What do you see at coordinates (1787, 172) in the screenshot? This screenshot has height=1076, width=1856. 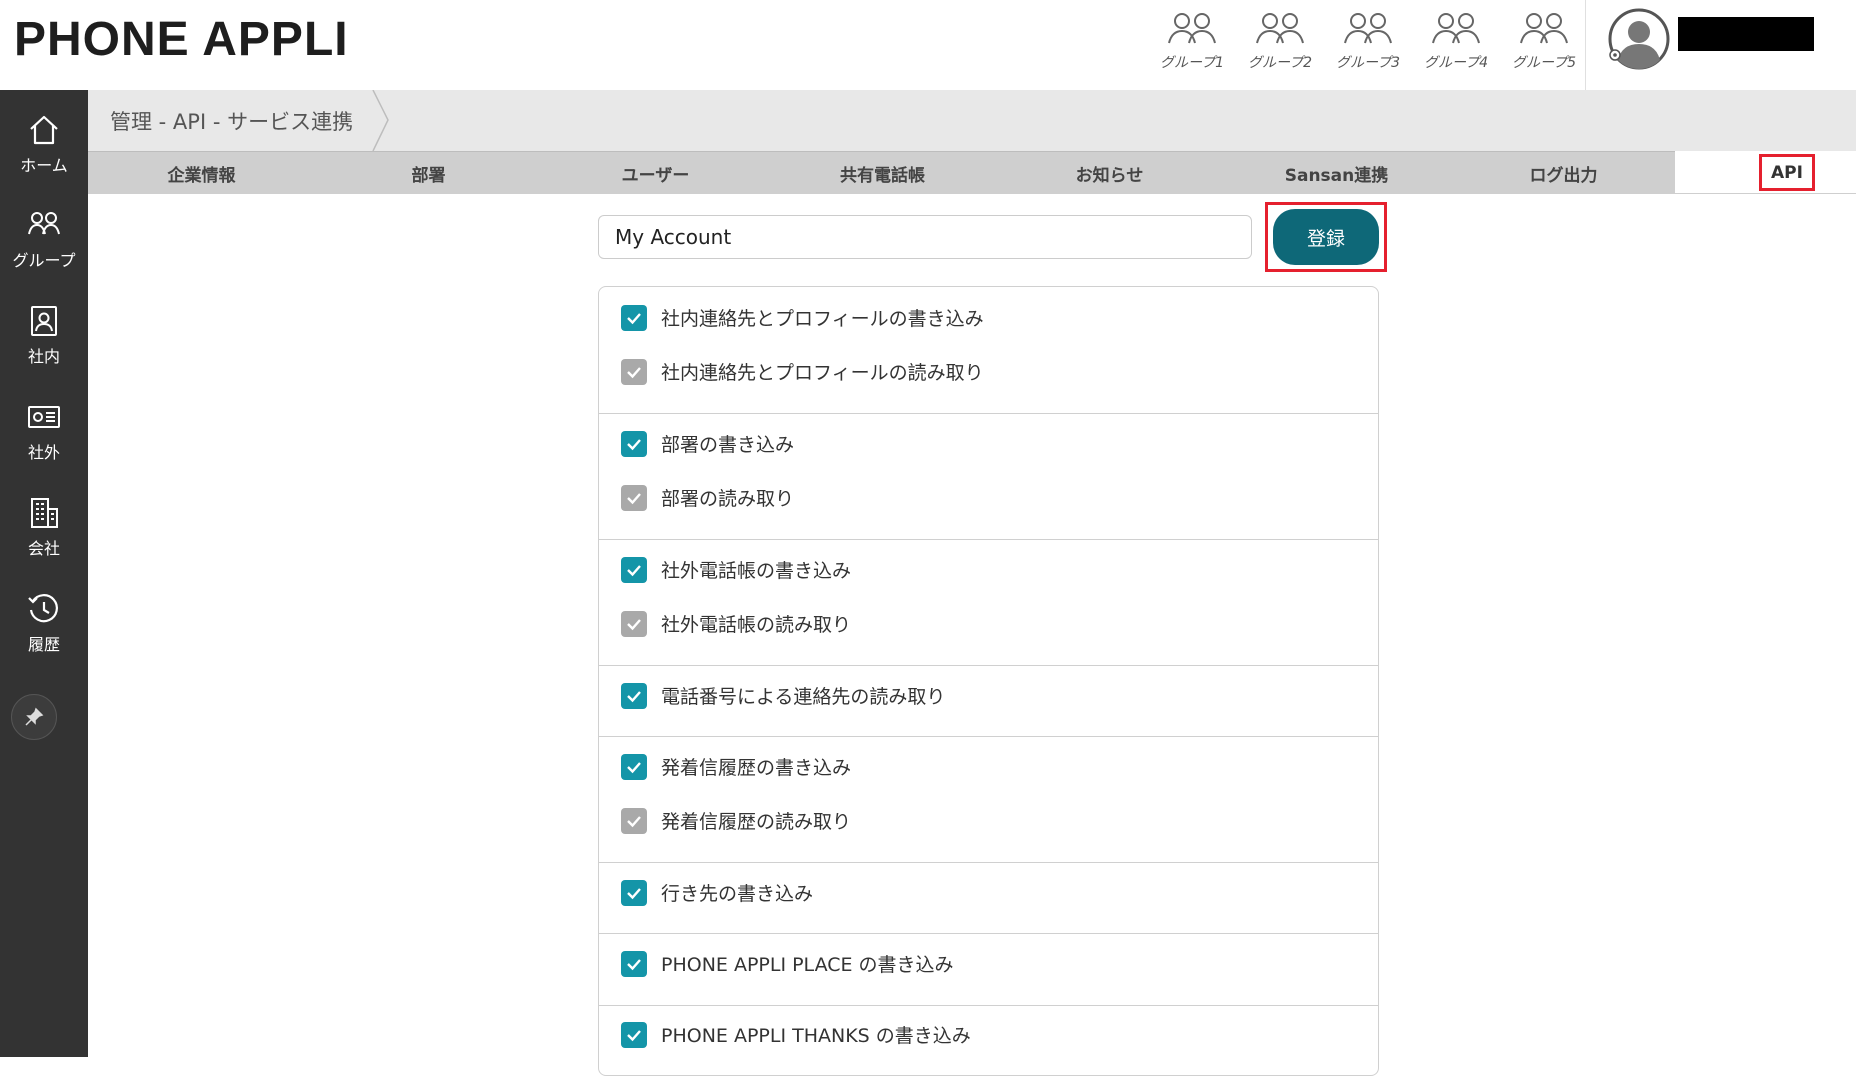 I see `tab-api: API` at bounding box center [1787, 172].